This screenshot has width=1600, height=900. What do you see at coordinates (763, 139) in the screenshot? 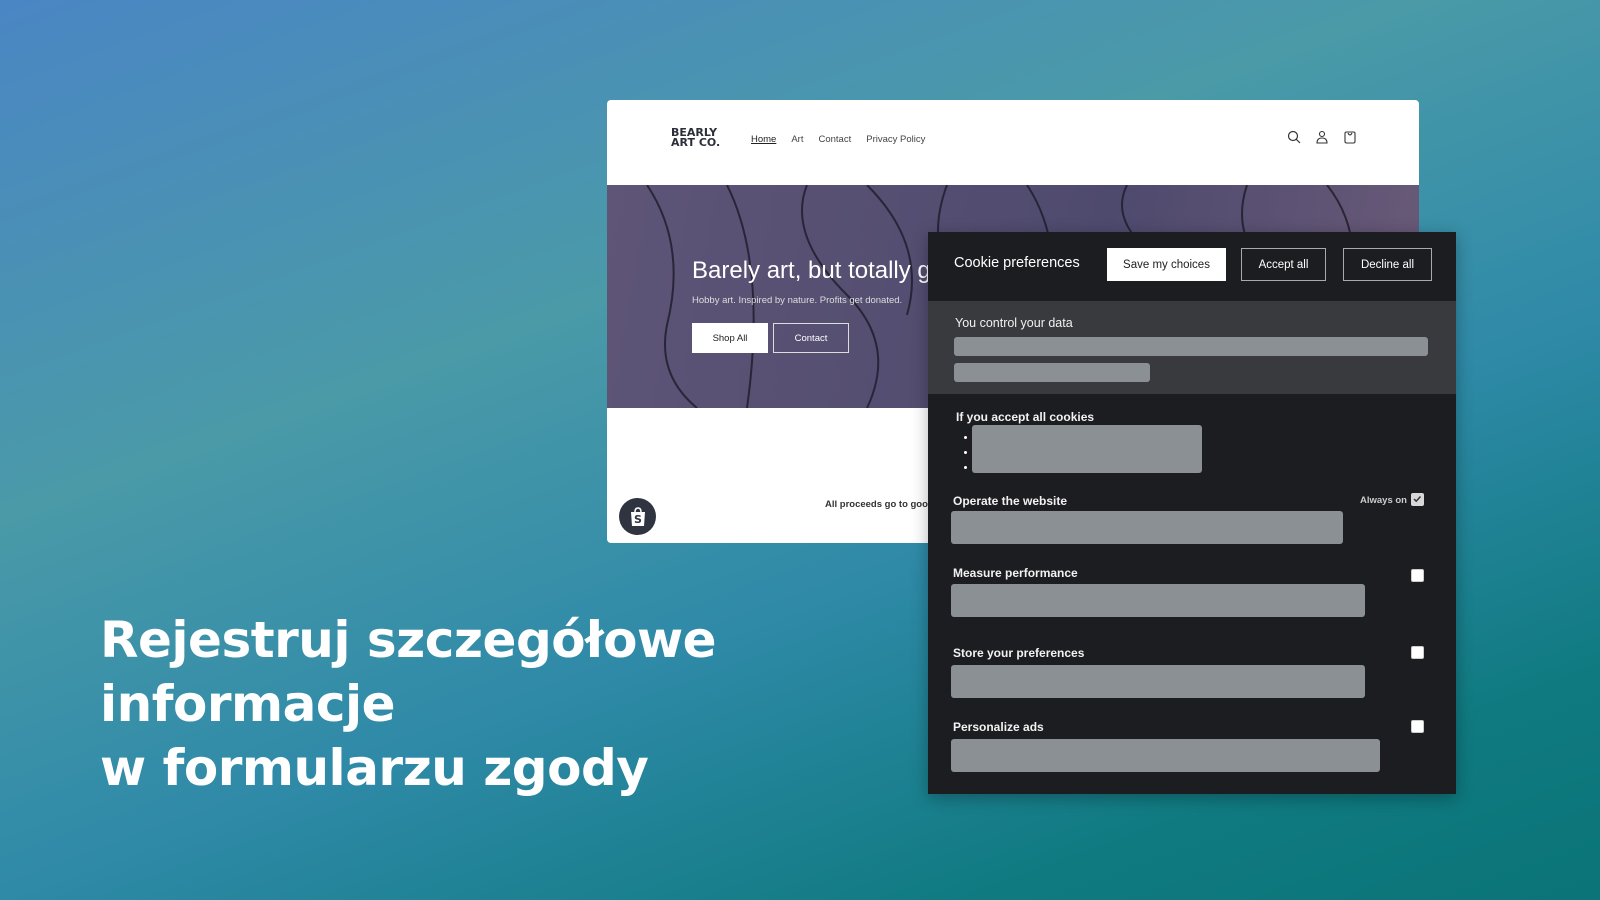
I see `nav-home: Home` at bounding box center [763, 139].